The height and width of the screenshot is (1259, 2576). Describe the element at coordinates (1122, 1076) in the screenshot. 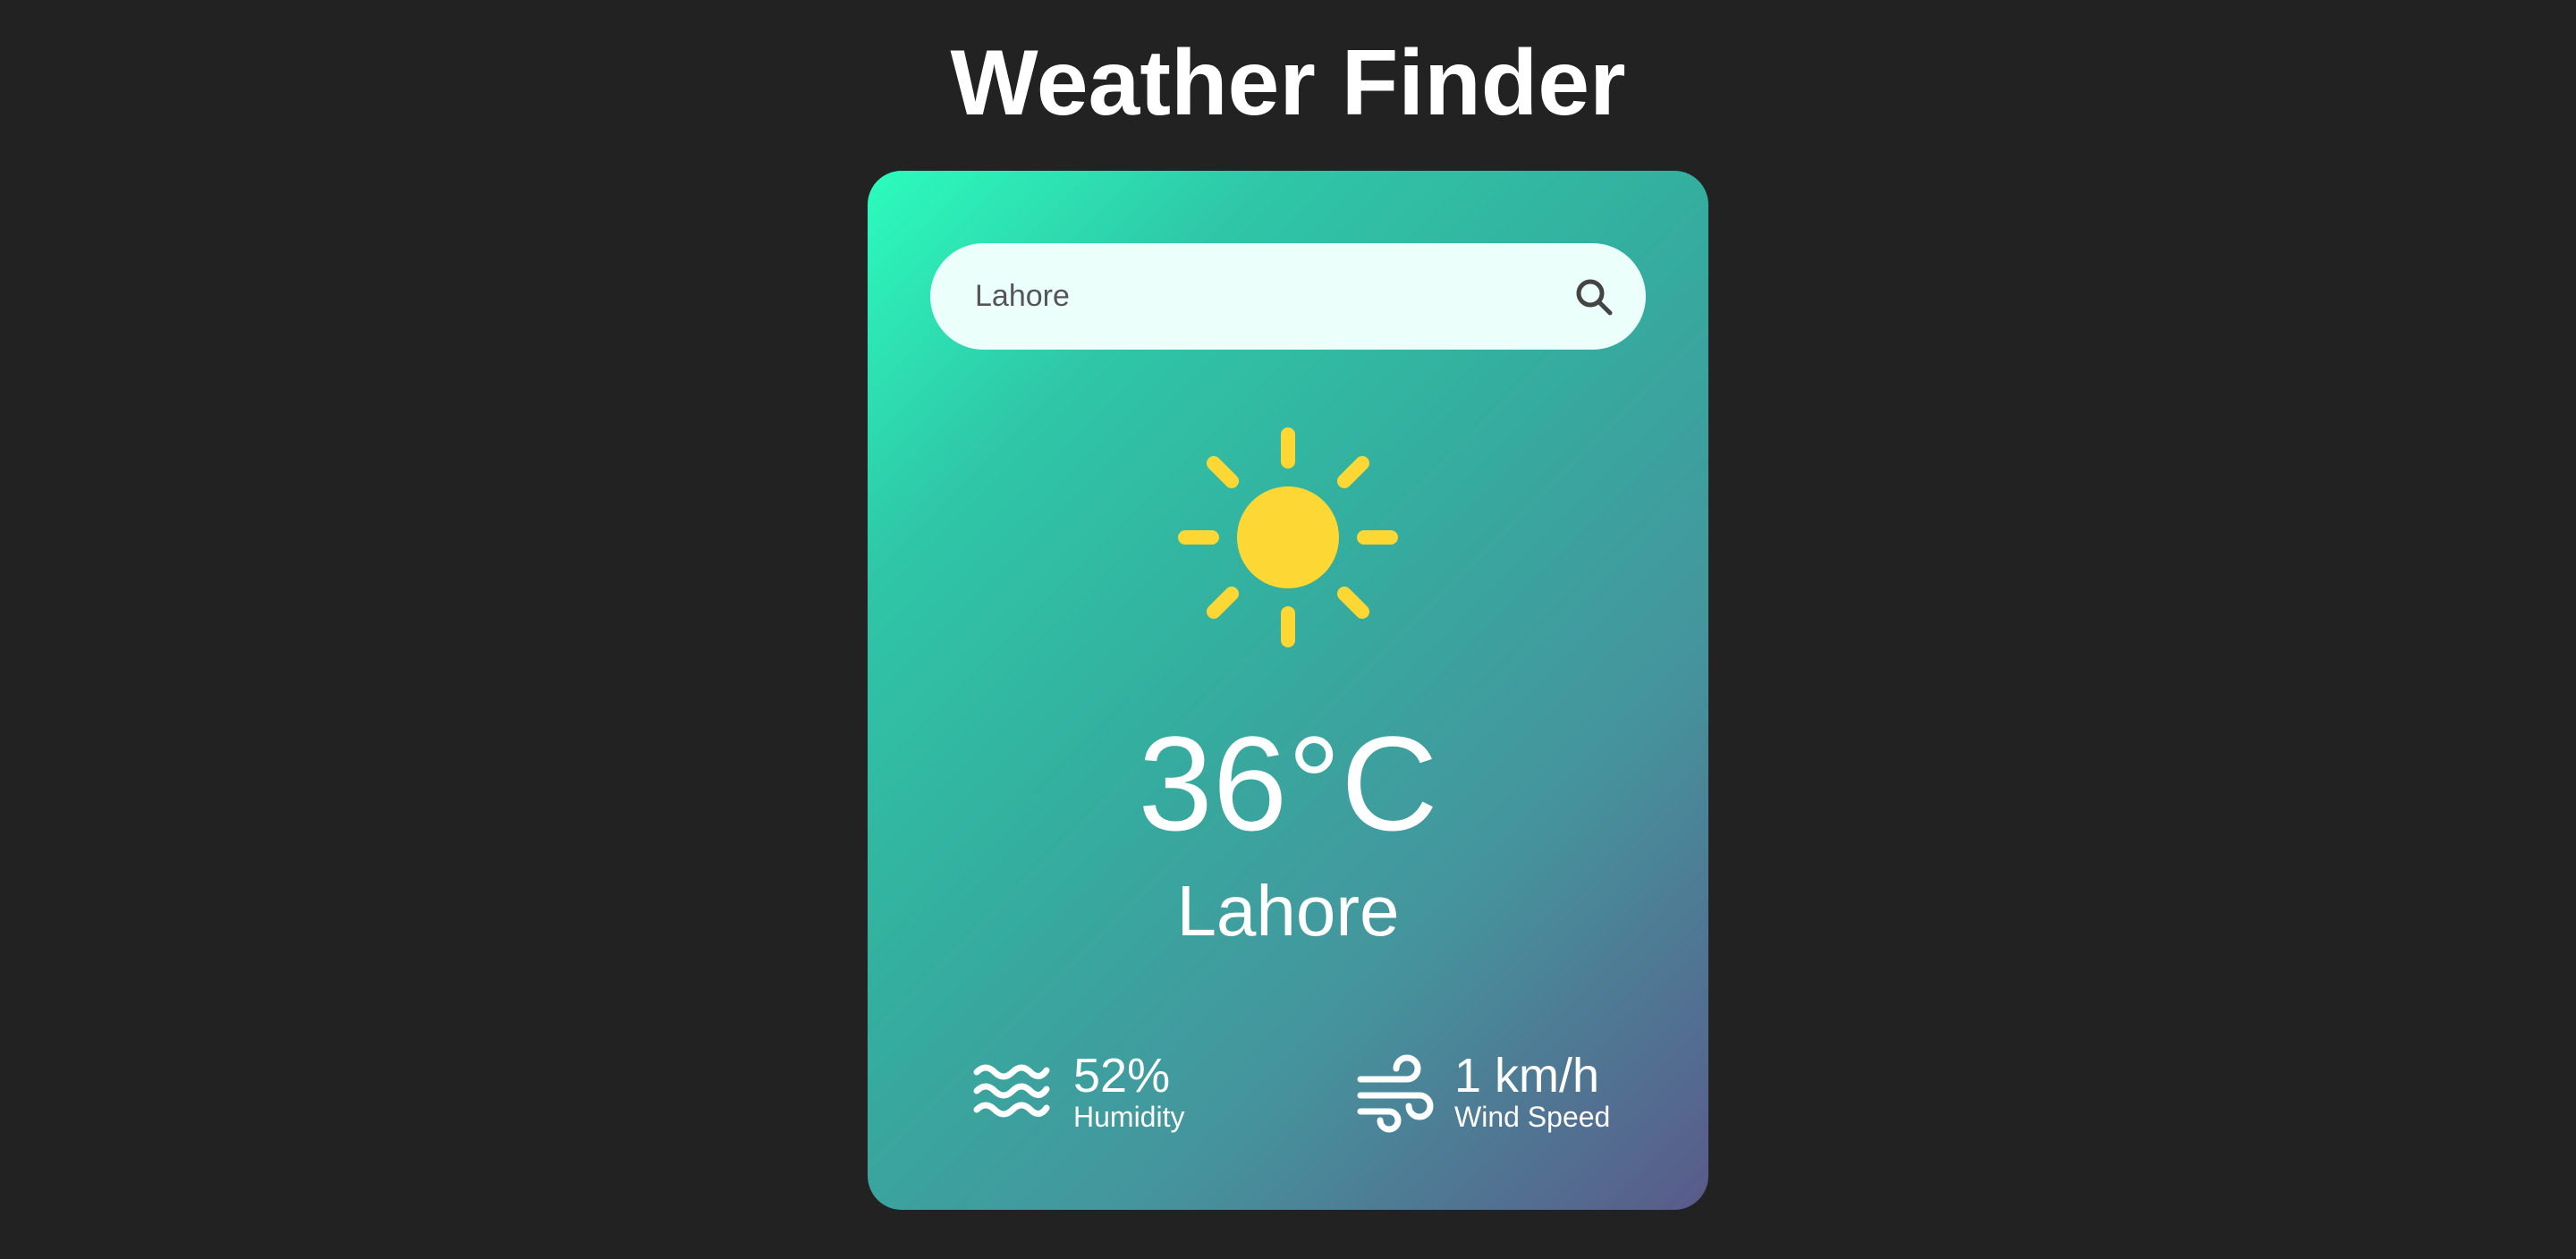

I see `humidity-value: 52%` at that location.